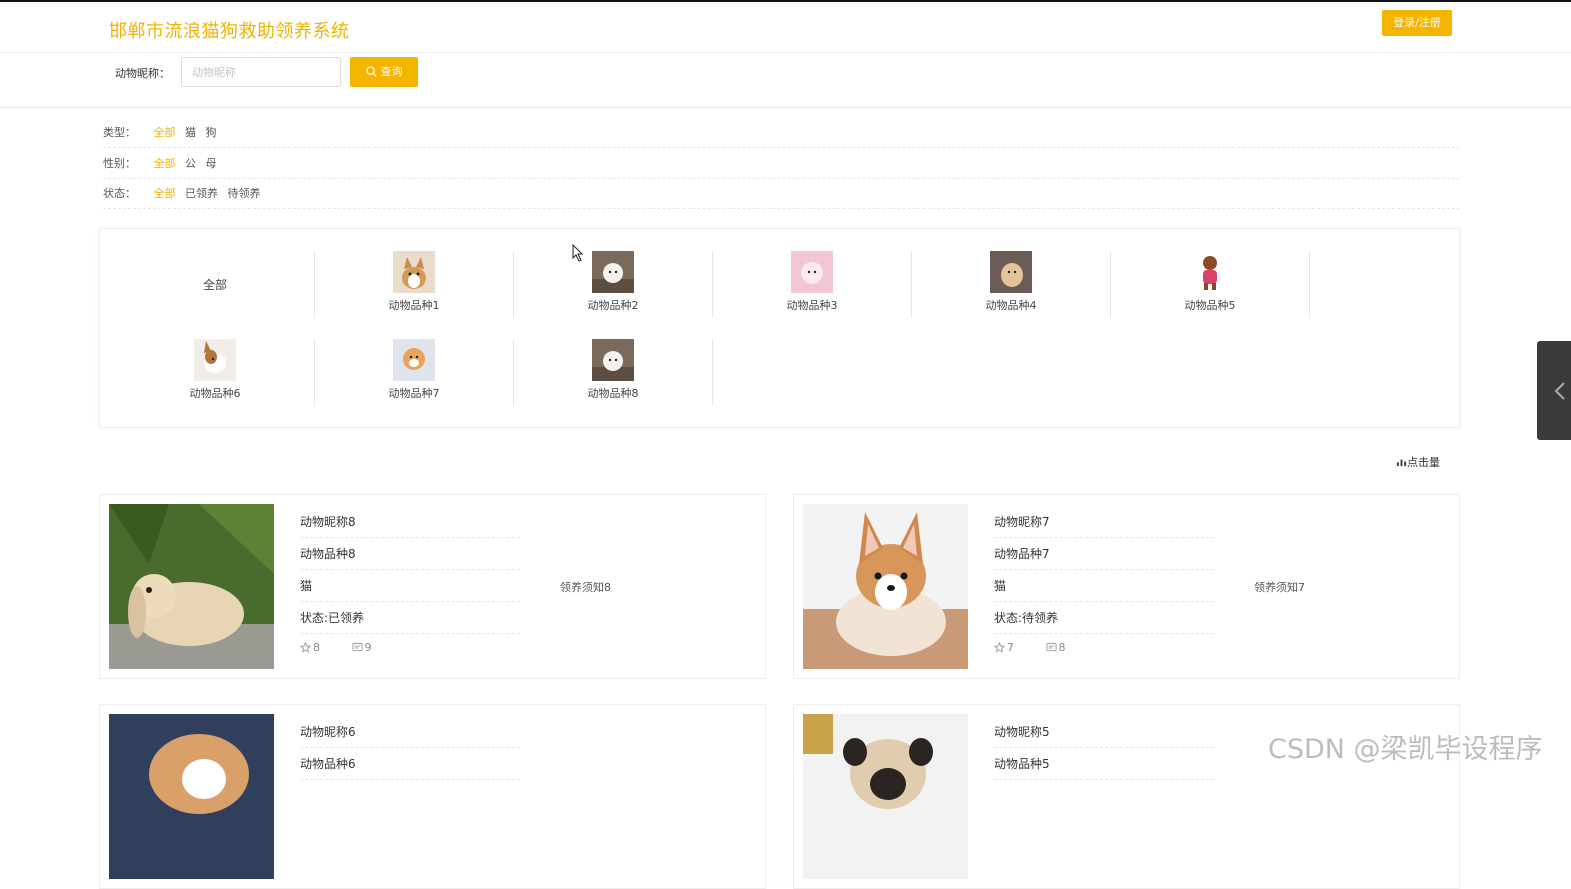  What do you see at coordinates (165, 163) in the screenshot?
I see `filter-gender-all: 全部` at bounding box center [165, 163].